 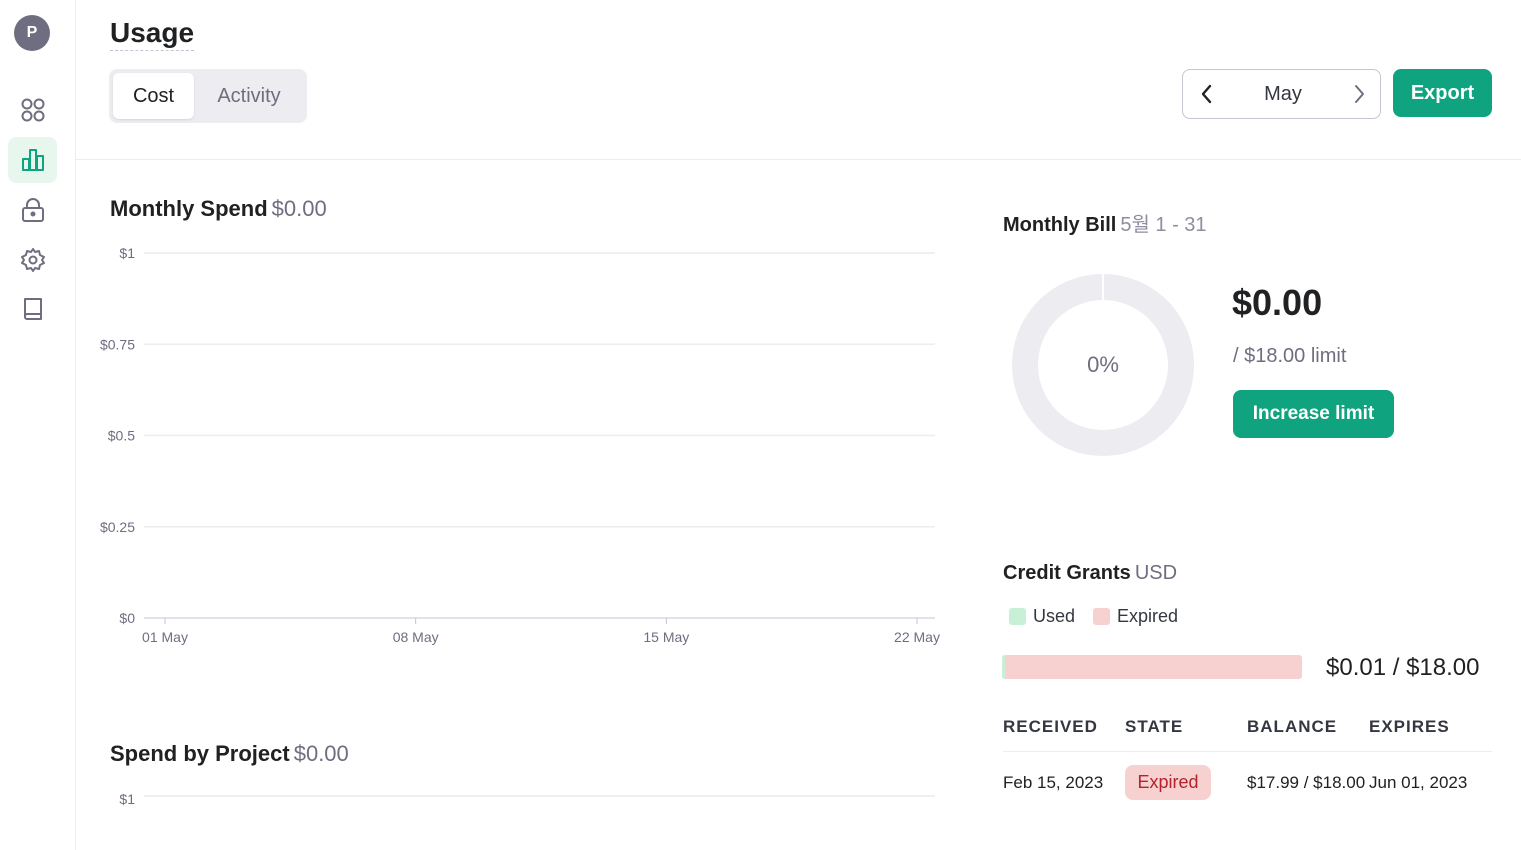 What do you see at coordinates (1053, 782) in the screenshot?
I see `cell-received: Feb 15, 2023` at bounding box center [1053, 782].